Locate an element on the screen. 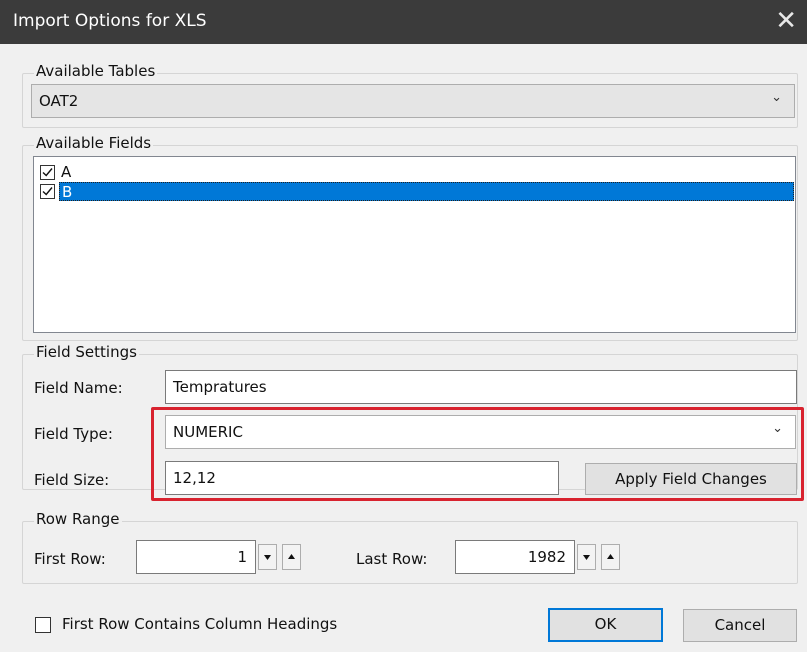 This screenshot has width=807, height=652. headings-checkbox is located at coordinates (43, 625).